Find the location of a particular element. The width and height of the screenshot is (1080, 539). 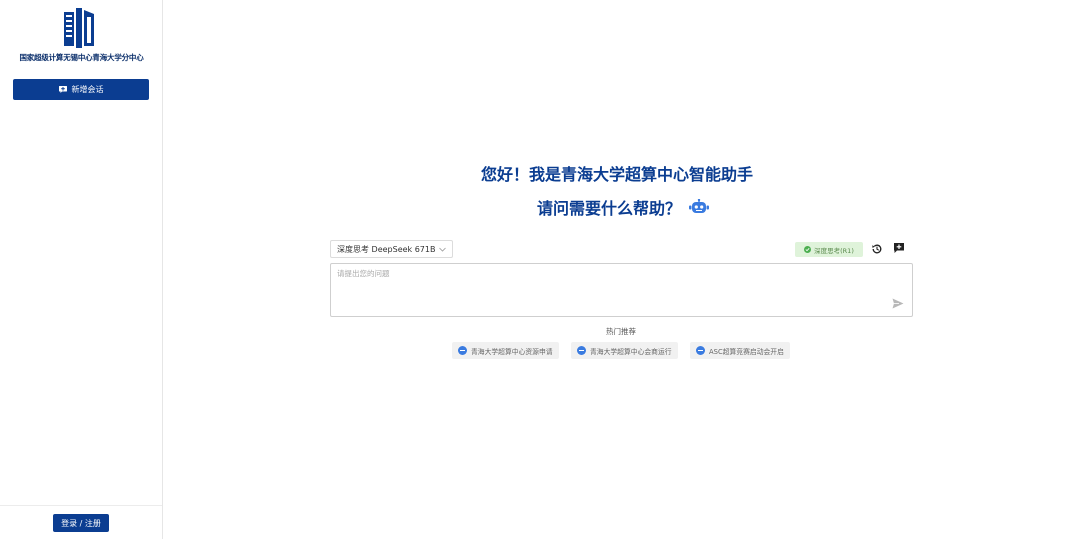

send-icon is located at coordinates (898, 303).